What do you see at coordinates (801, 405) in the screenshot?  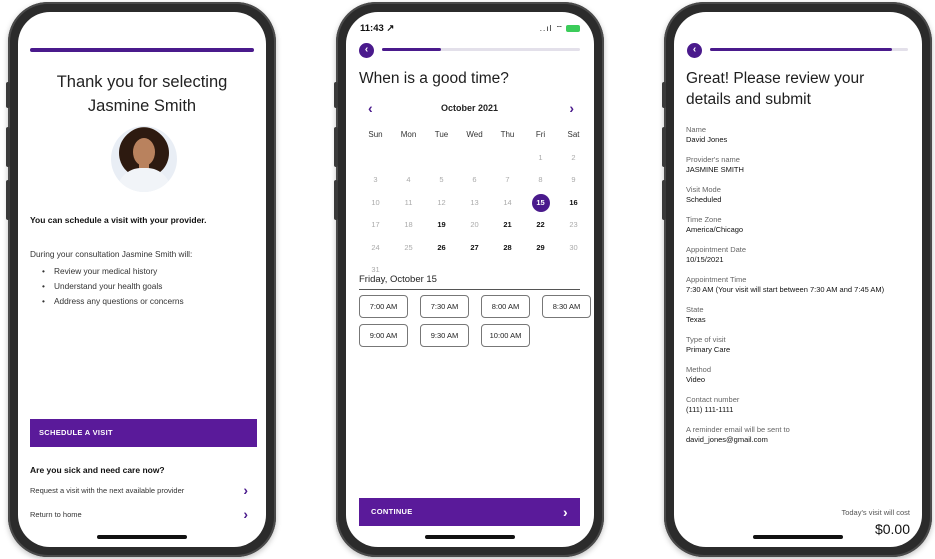 I see `review-field: Contact number (111) 111-1111` at bounding box center [801, 405].